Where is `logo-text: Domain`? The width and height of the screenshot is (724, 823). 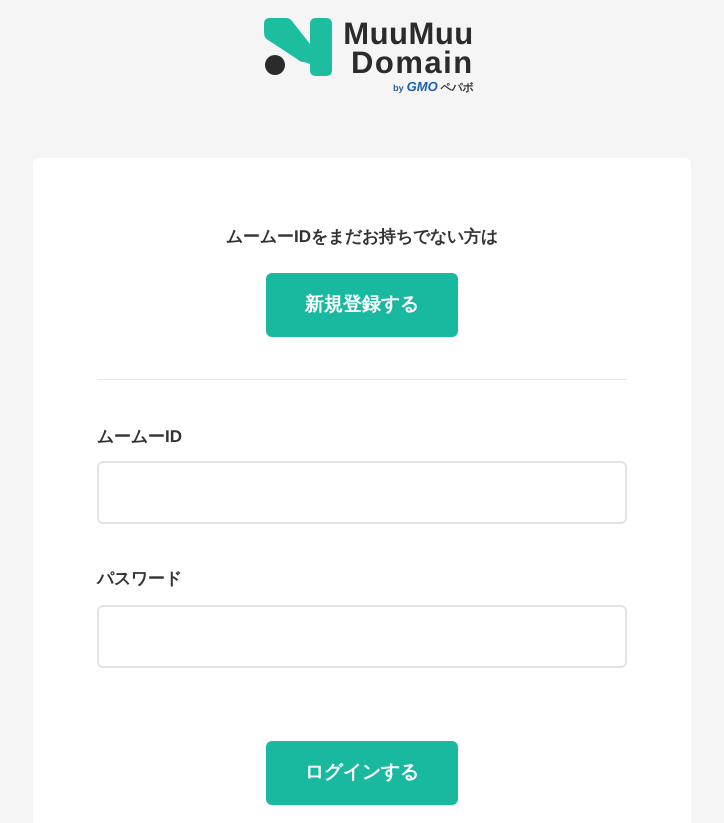 logo-text: Domain is located at coordinates (412, 62).